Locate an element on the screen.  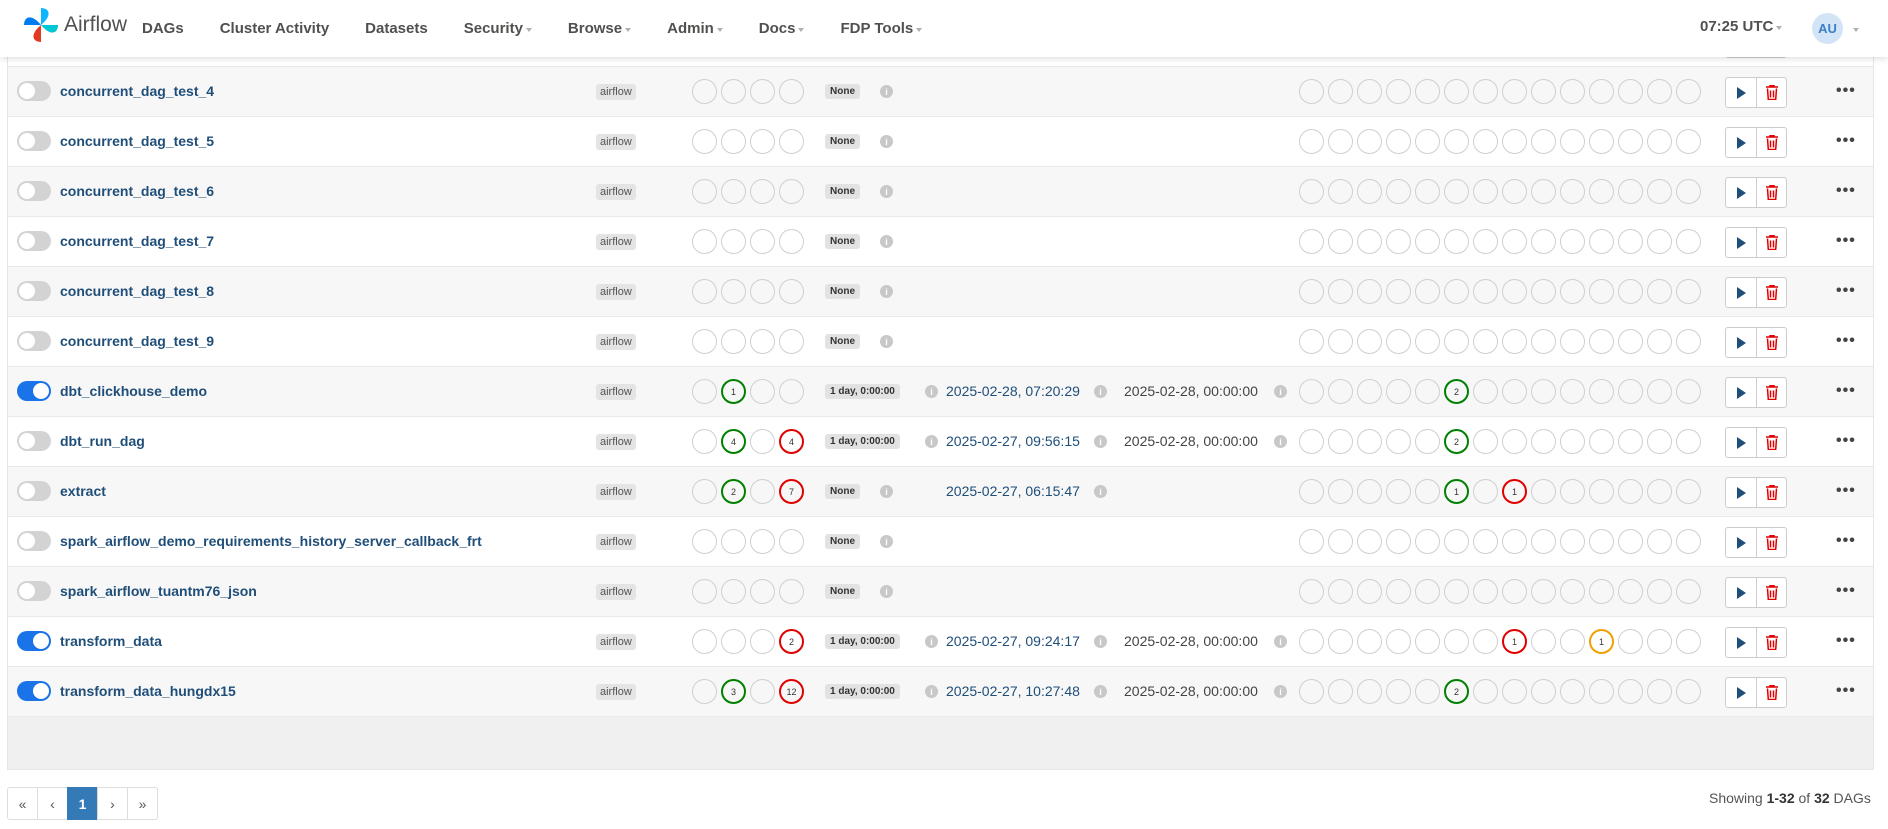
nav-dags: DAGs is located at coordinates (163, 28).